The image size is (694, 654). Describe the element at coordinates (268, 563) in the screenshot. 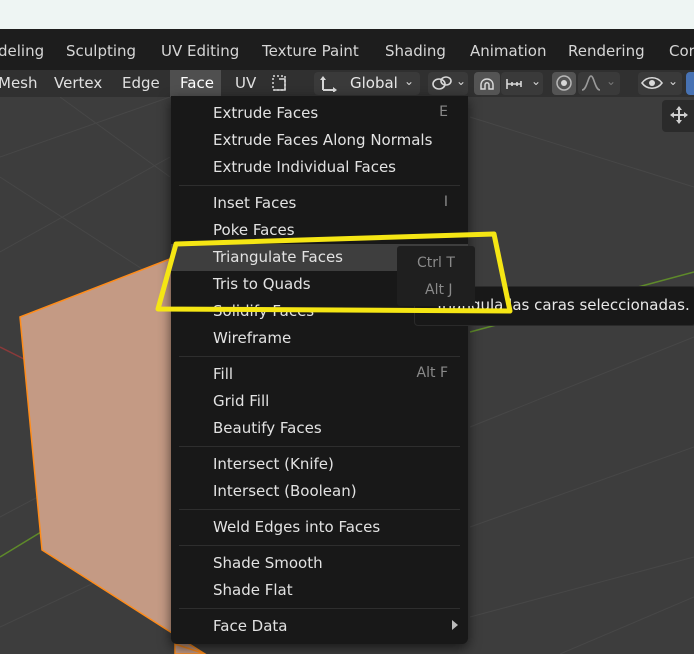

I see `menu-item-label: Shade Smooth` at that location.